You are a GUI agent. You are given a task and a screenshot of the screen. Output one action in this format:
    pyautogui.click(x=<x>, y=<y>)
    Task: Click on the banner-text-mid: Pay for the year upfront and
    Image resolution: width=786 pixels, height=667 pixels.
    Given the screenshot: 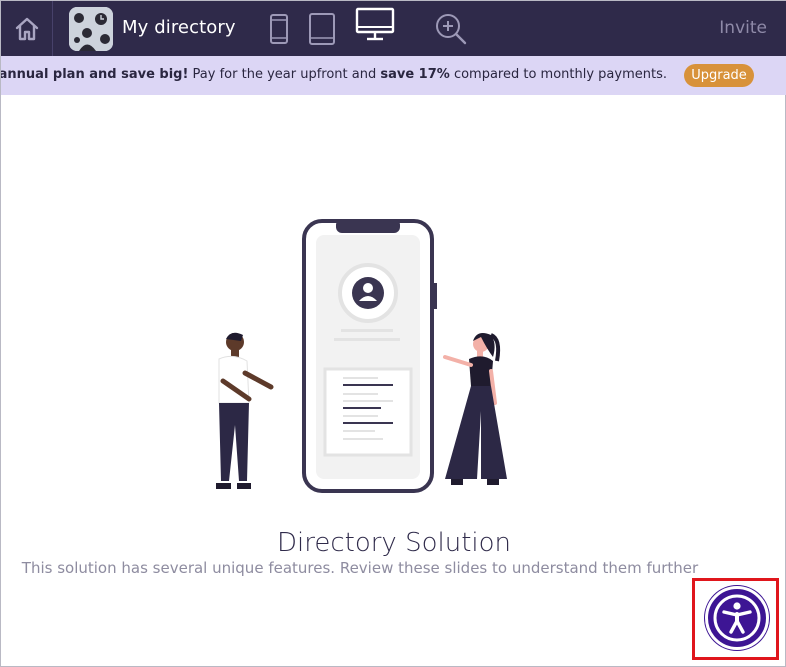 What is the action you would take?
    pyautogui.click(x=284, y=74)
    